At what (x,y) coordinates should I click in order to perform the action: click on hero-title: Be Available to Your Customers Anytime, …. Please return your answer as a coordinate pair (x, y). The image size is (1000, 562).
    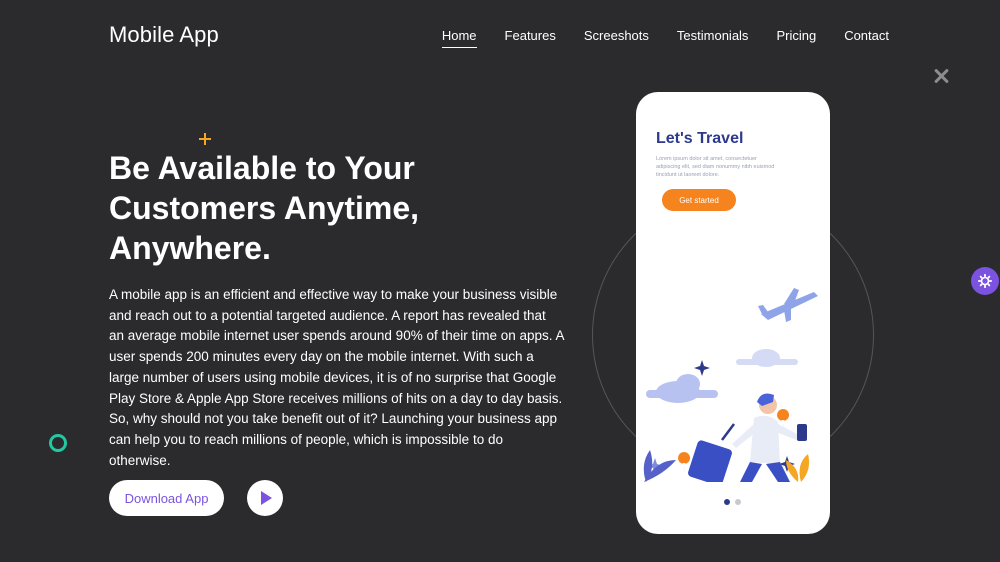
    Looking at the image, I should click on (264, 208).